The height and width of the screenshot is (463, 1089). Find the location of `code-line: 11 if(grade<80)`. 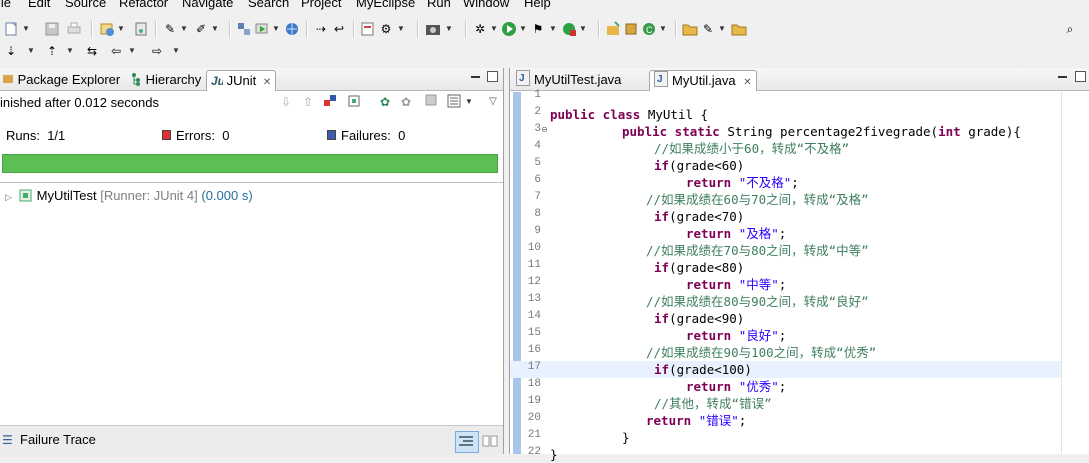

code-line: 11 if(grade<80) is located at coordinates (790, 267).